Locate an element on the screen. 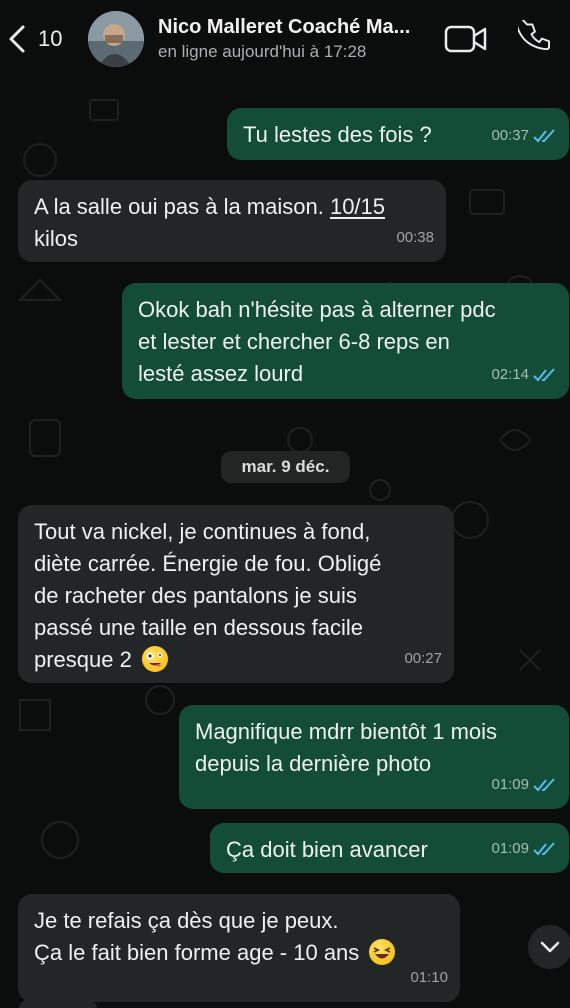 The height and width of the screenshot is (1008, 570). message-line: Magnifique mdrr bientôt 1 mois is located at coordinates (346, 731).